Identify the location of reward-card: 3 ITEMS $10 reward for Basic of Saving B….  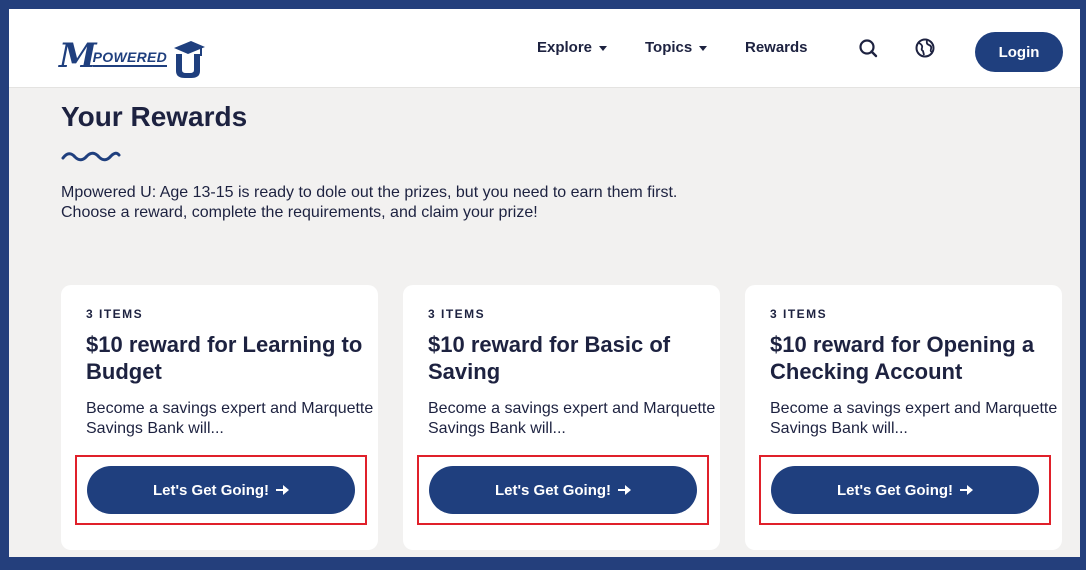
(561, 417).